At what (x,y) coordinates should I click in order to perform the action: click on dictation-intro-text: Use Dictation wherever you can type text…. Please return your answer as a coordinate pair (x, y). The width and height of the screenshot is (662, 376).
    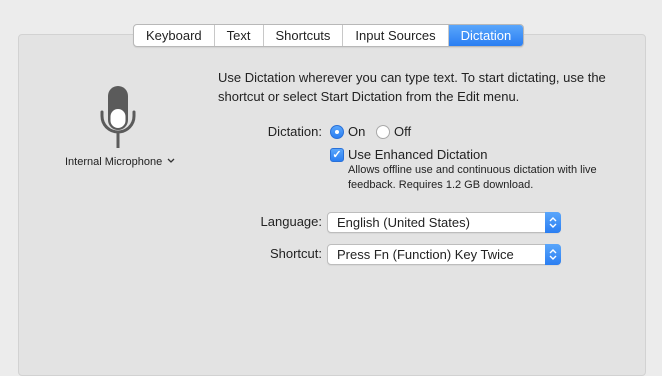
    Looking at the image, I should click on (412, 87).